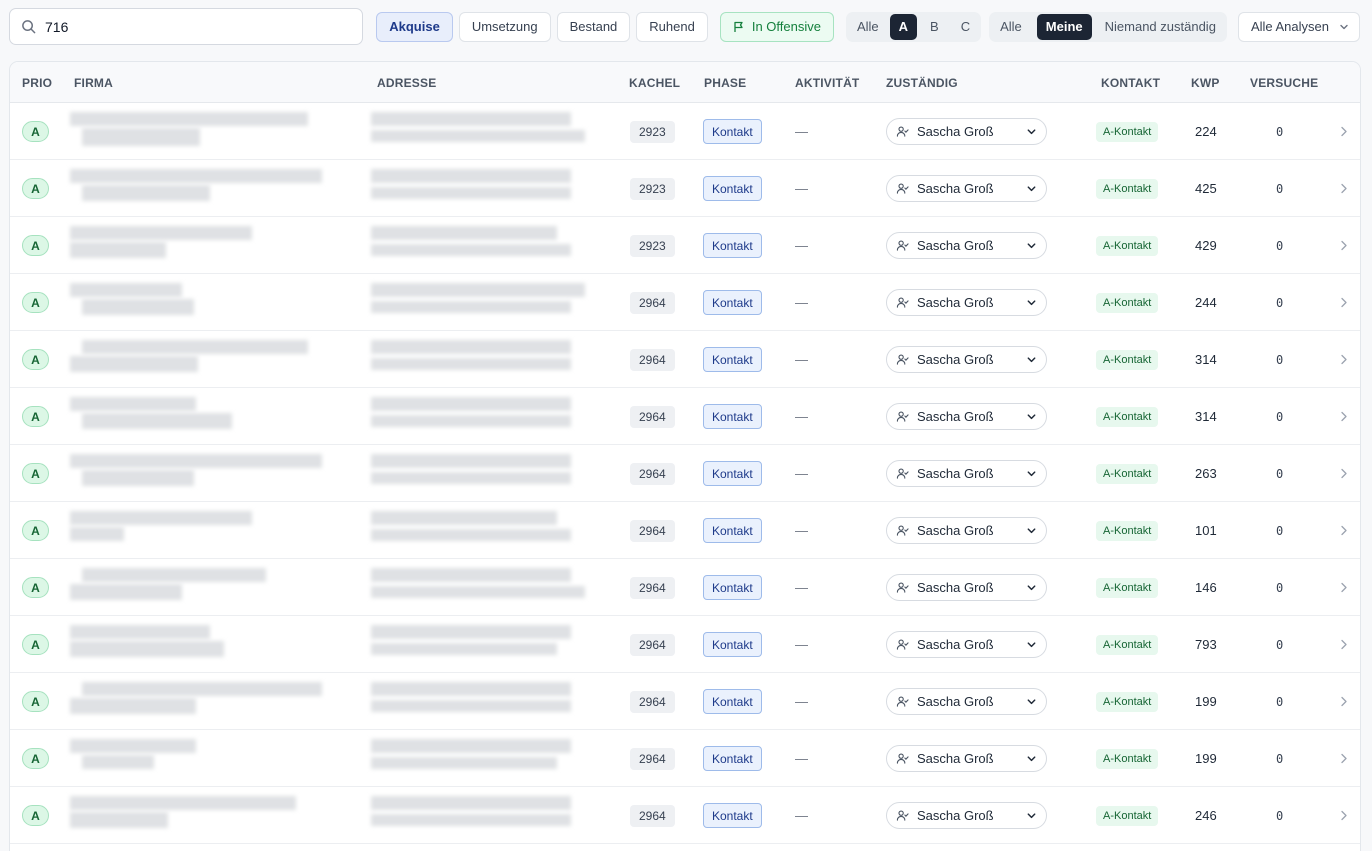  What do you see at coordinates (965, 27) in the screenshot?
I see `prio-c-tab: C` at bounding box center [965, 27].